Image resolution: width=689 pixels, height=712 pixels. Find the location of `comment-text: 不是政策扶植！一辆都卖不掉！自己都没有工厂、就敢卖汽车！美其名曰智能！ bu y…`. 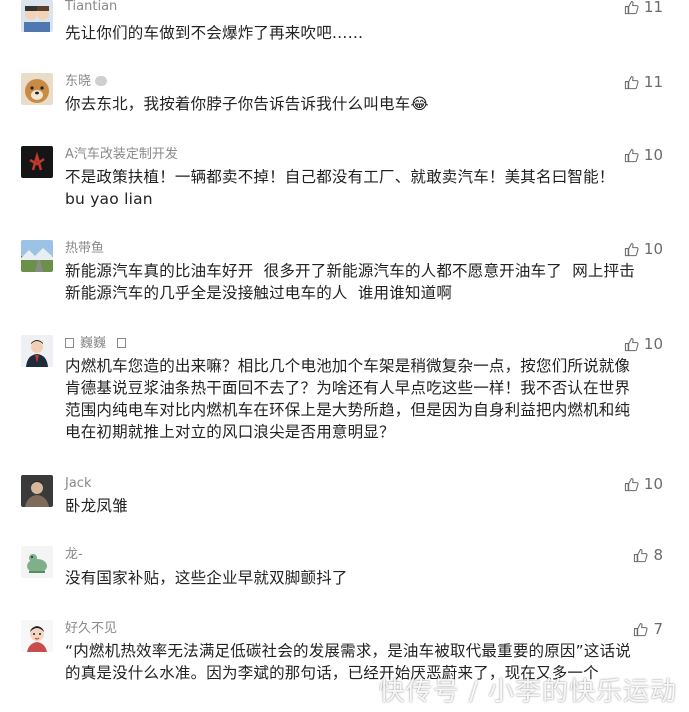

comment-text: 不是政策扶植！一辆都卖不掉！自己都没有工厂、就敢卖汽车！美其名曰智能！ bu y… is located at coordinates (340, 188).